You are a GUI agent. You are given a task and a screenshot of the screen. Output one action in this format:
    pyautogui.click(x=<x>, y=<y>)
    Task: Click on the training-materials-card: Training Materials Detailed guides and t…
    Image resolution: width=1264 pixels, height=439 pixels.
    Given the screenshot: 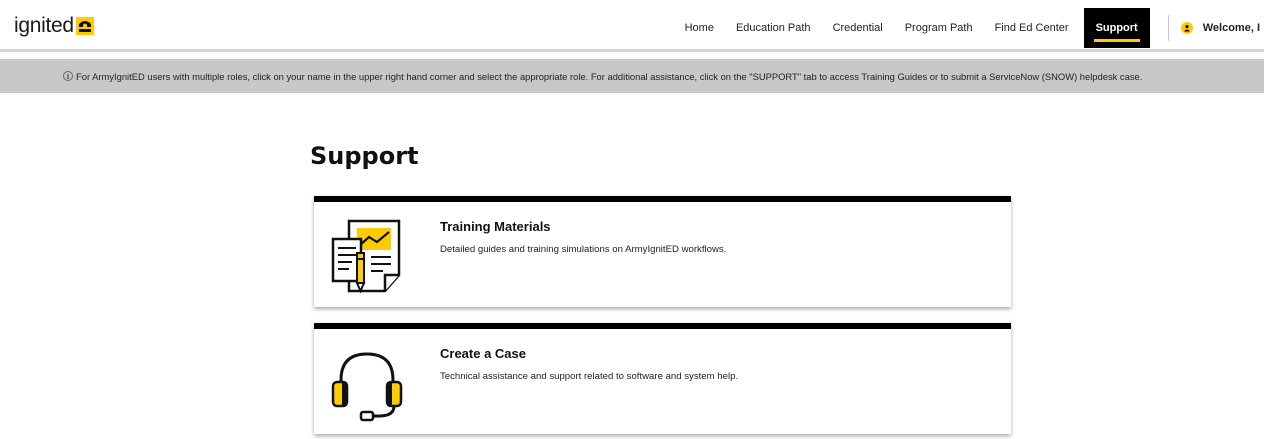 What is the action you would take?
    pyautogui.click(x=662, y=251)
    